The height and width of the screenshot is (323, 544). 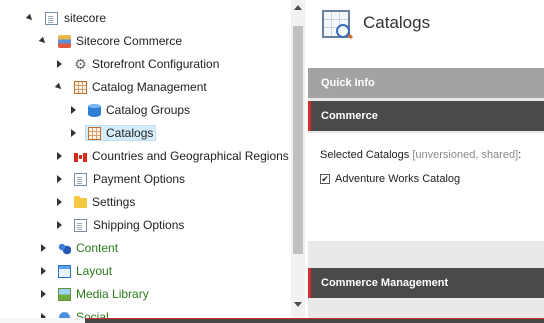 I want to click on tree-node-media-library-body: Media Library, so click(x=103, y=294).